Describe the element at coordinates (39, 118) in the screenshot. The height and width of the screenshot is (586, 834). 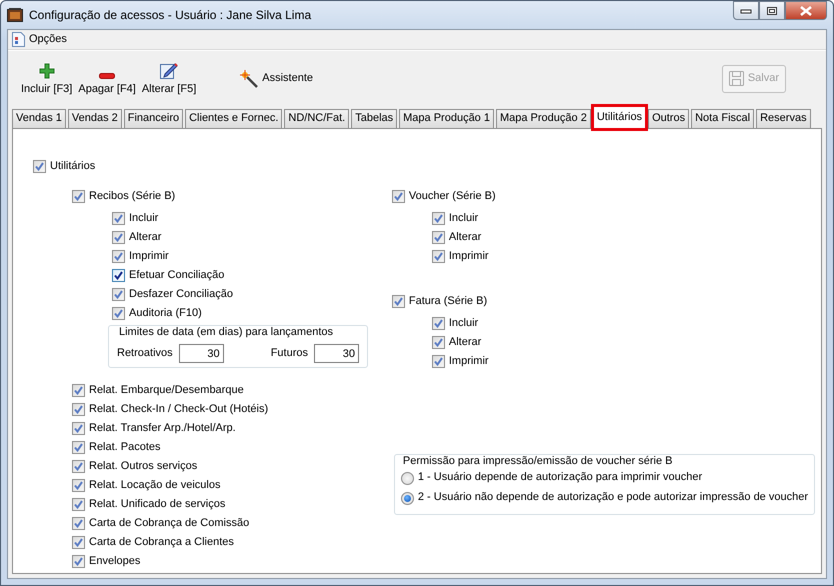
I see `tab: Vendas 1` at that location.